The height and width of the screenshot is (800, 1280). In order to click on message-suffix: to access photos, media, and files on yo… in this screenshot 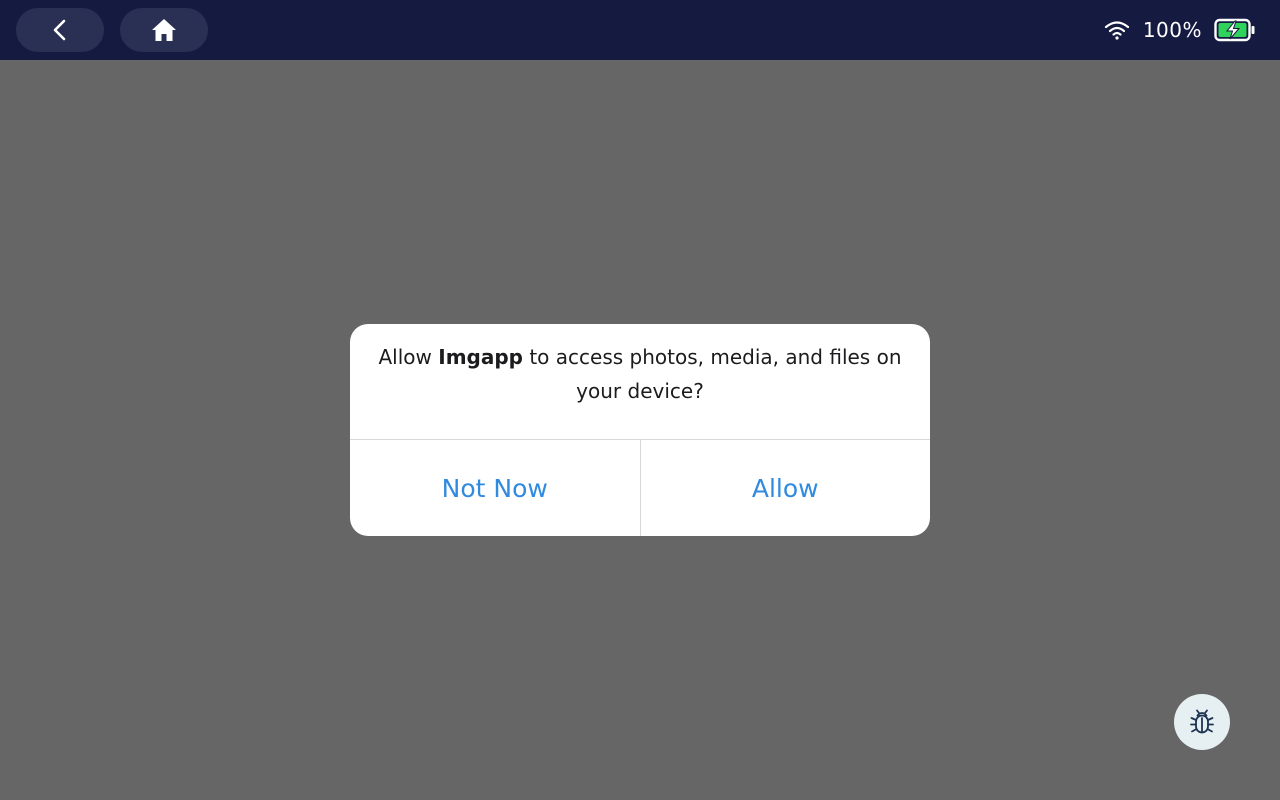, I will do `click(712, 374)`.